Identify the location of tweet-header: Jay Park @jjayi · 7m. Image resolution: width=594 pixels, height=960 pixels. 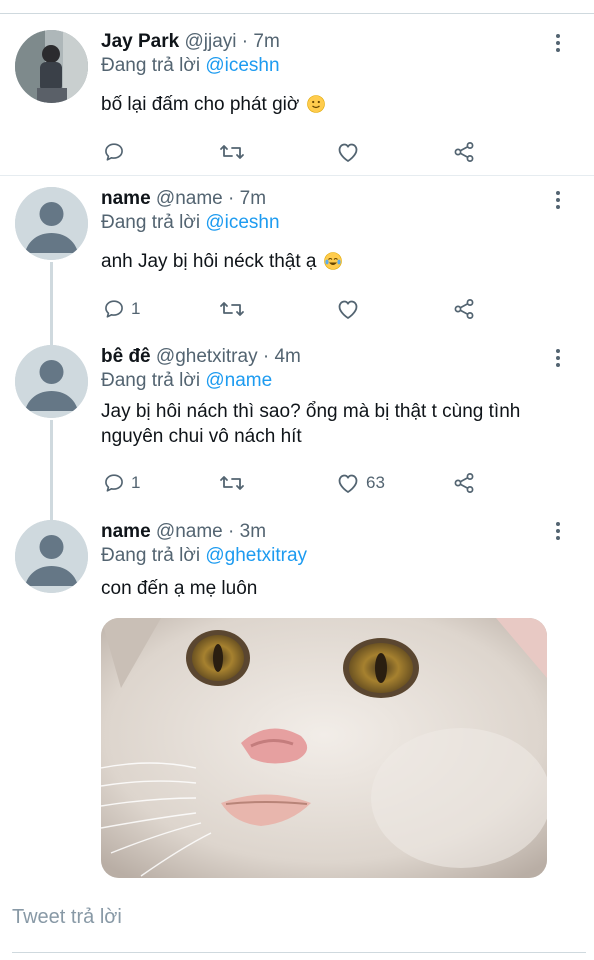
(337, 42).